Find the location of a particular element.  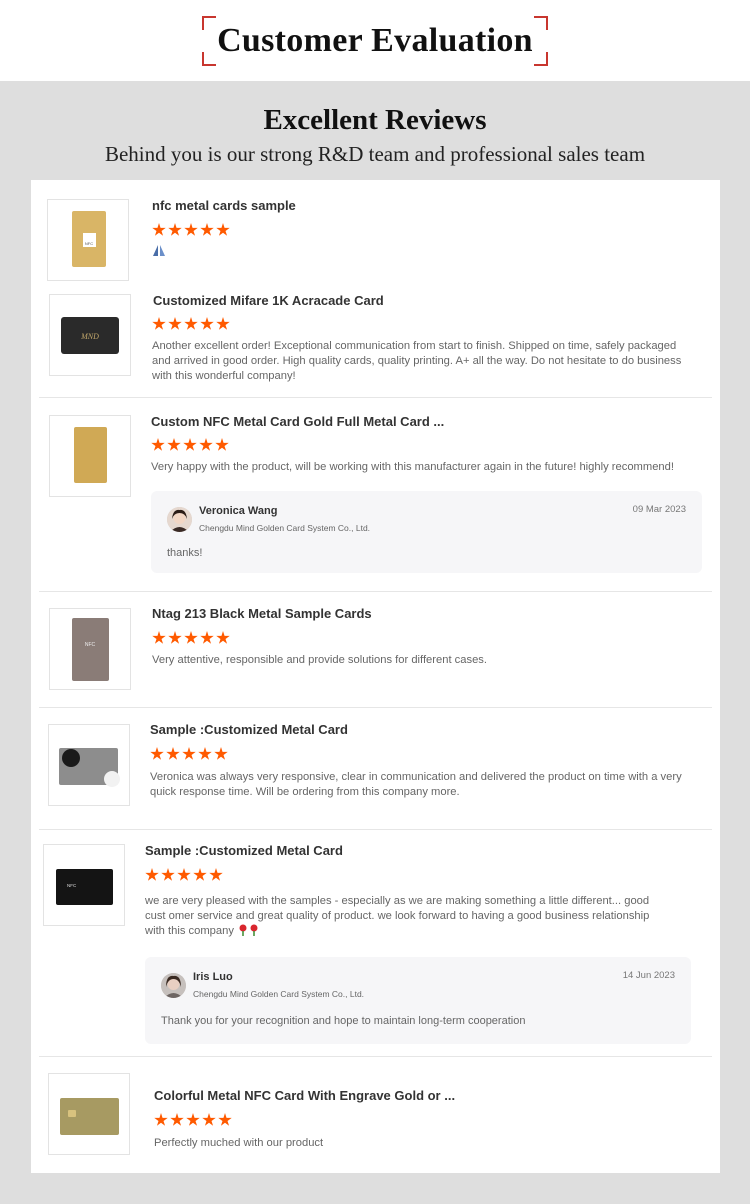

title-frame: Customer Evaluation is located at coordinates (375, 41).